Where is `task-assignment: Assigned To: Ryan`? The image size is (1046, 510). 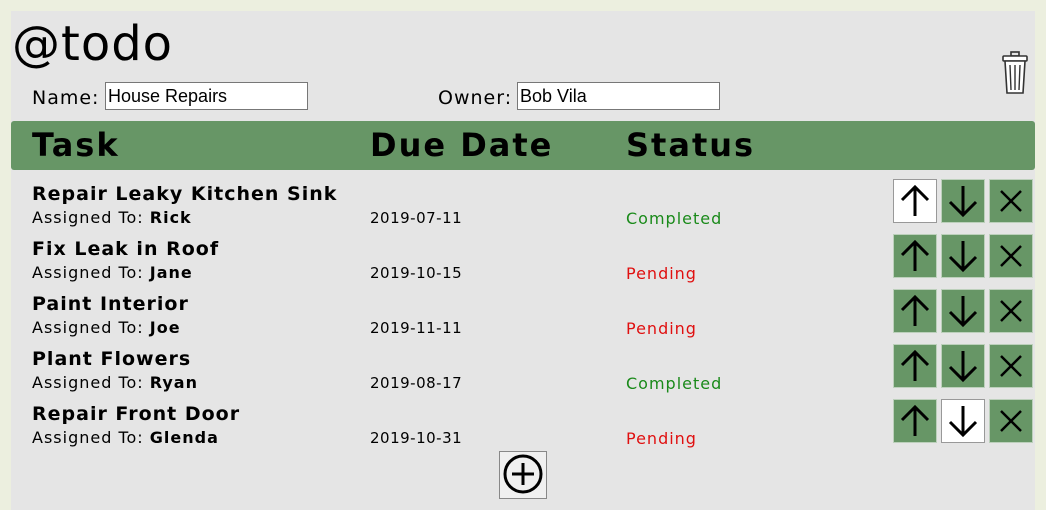 task-assignment: Assigned To: Ryan is located at coordinates (115, 382).